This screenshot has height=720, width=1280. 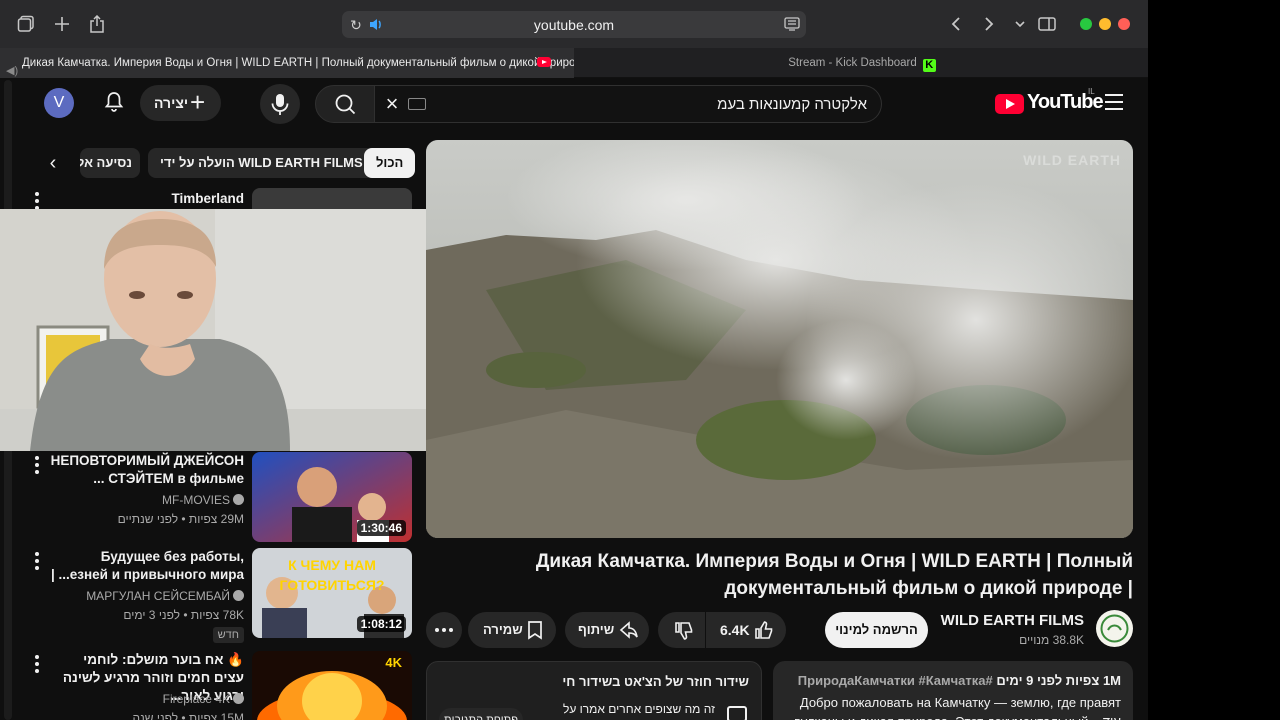 I want to click on share-label: שיתוף, so click(x=596, y=629).